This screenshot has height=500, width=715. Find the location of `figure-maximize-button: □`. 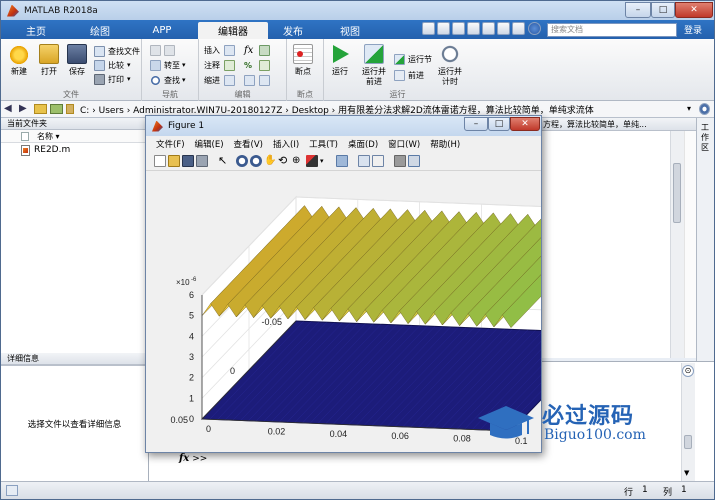

figure-maximize-button: □ is located at coordinates (499, 124).